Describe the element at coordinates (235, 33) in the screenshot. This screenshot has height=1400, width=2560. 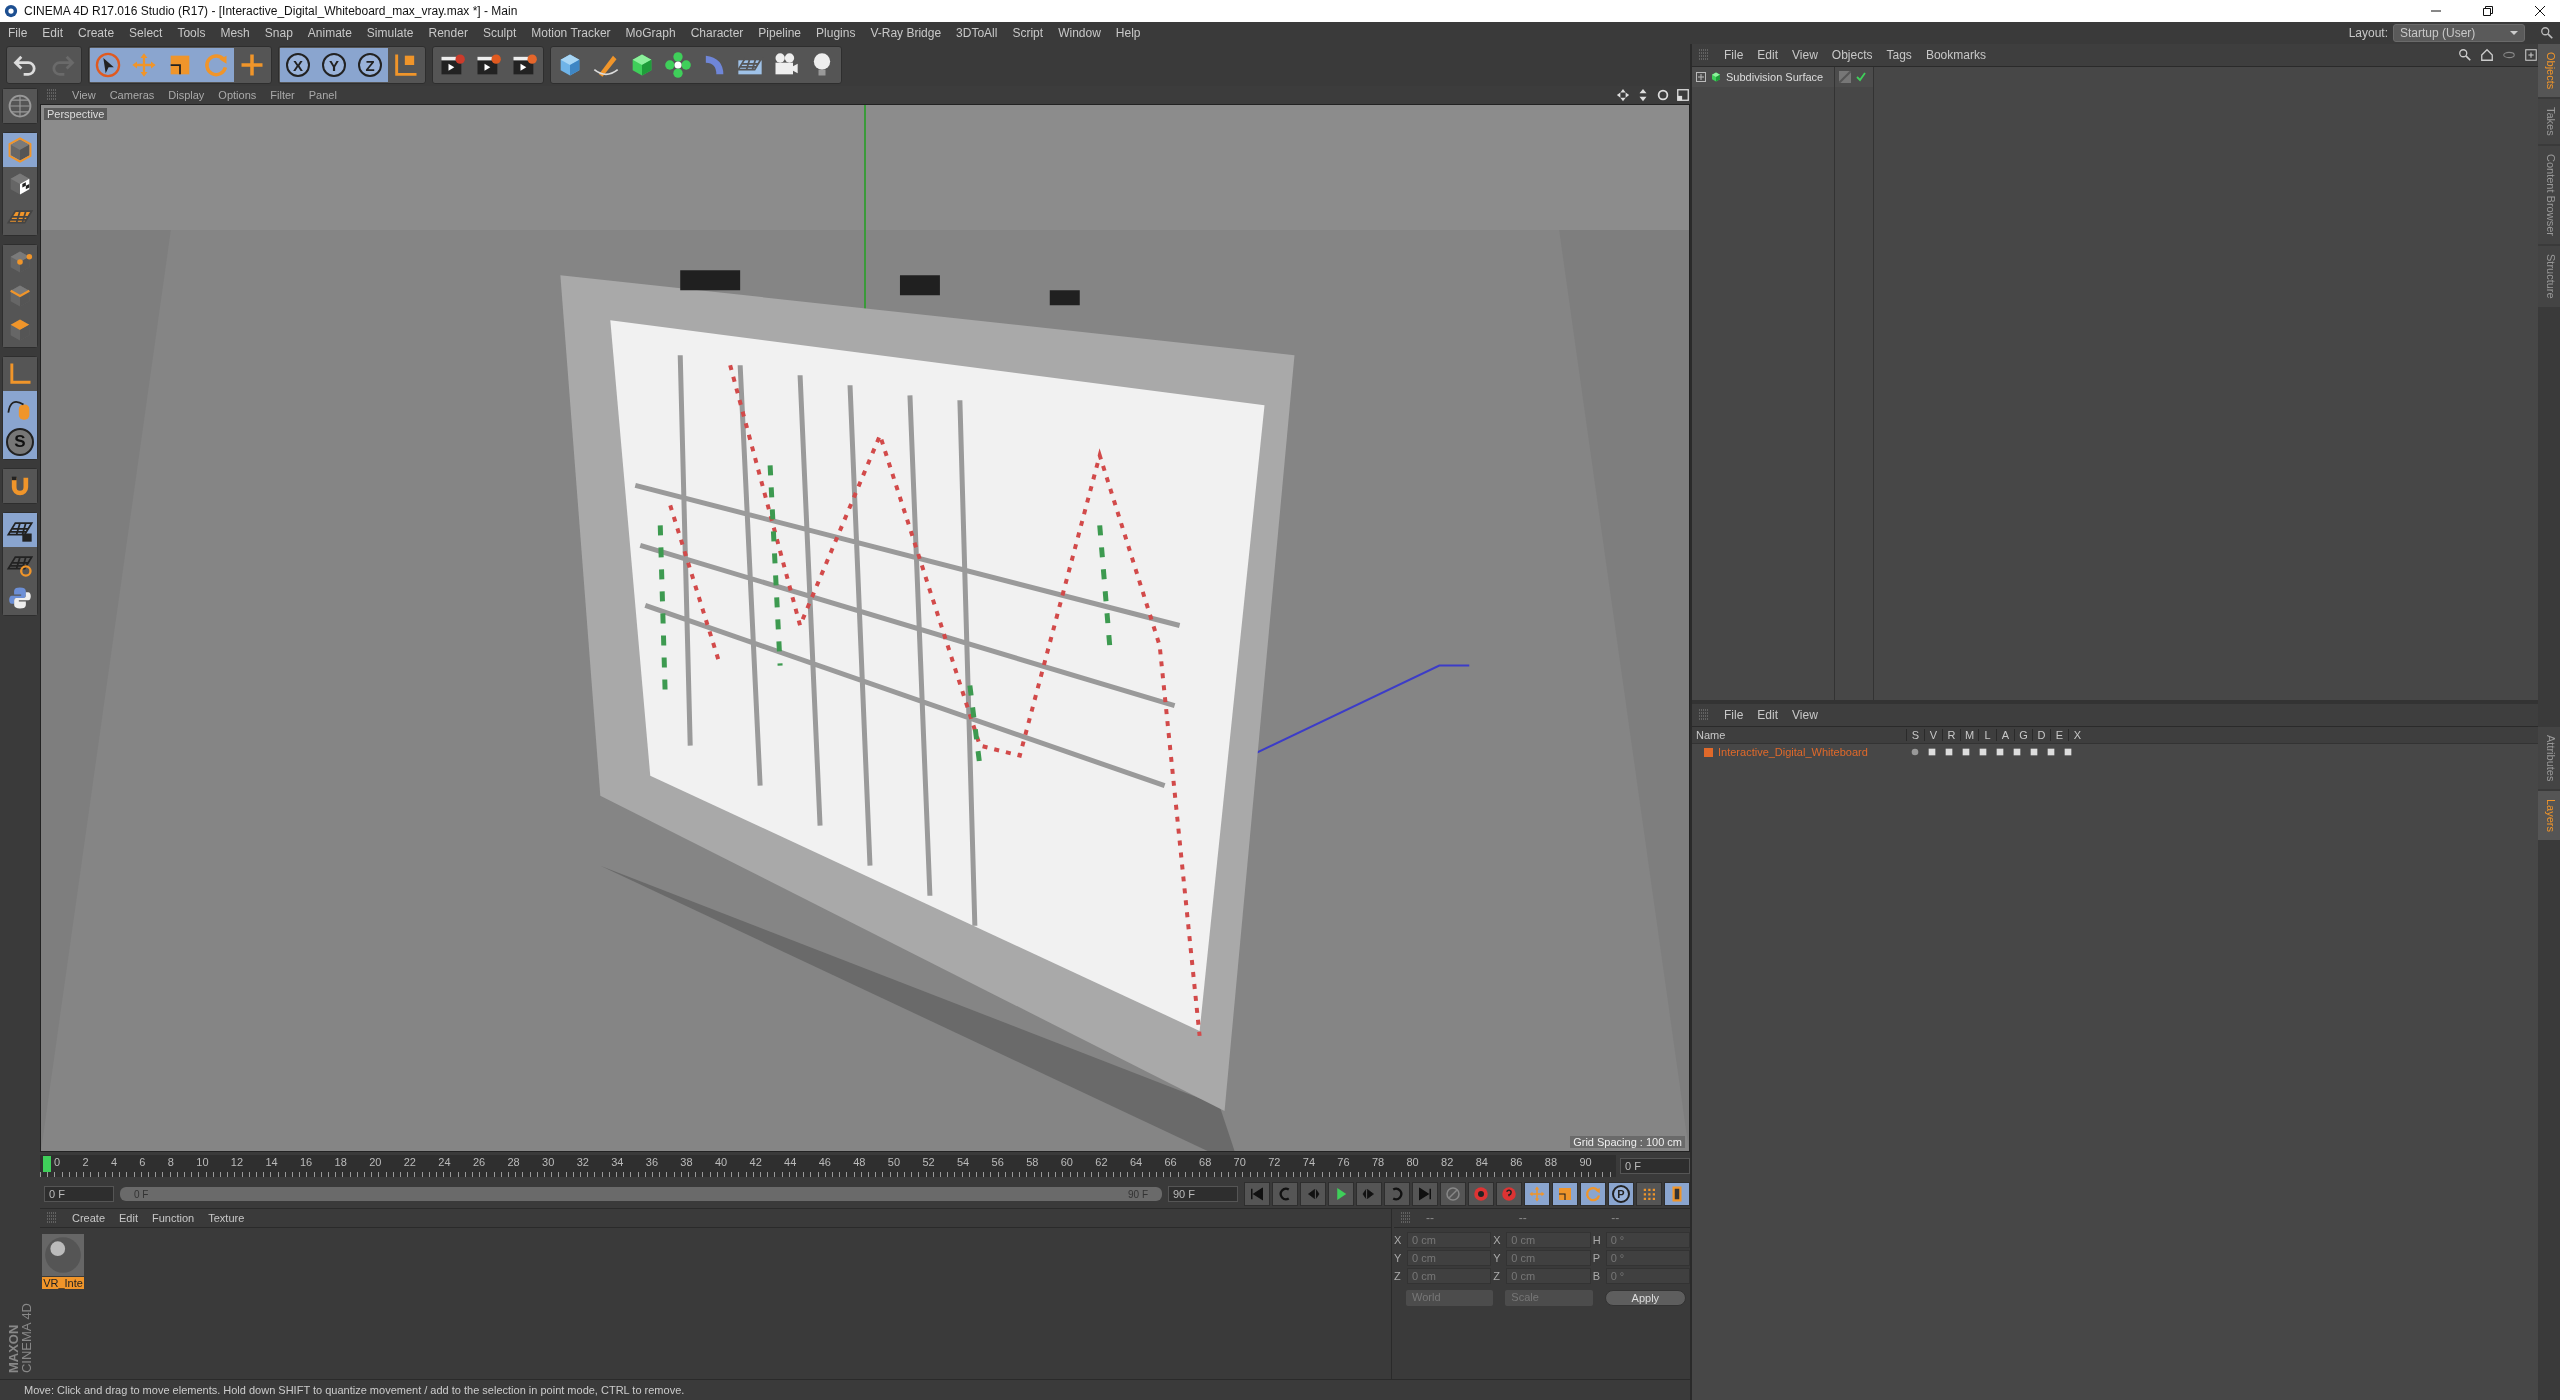
I see `menu-item: Mesh` at that location.